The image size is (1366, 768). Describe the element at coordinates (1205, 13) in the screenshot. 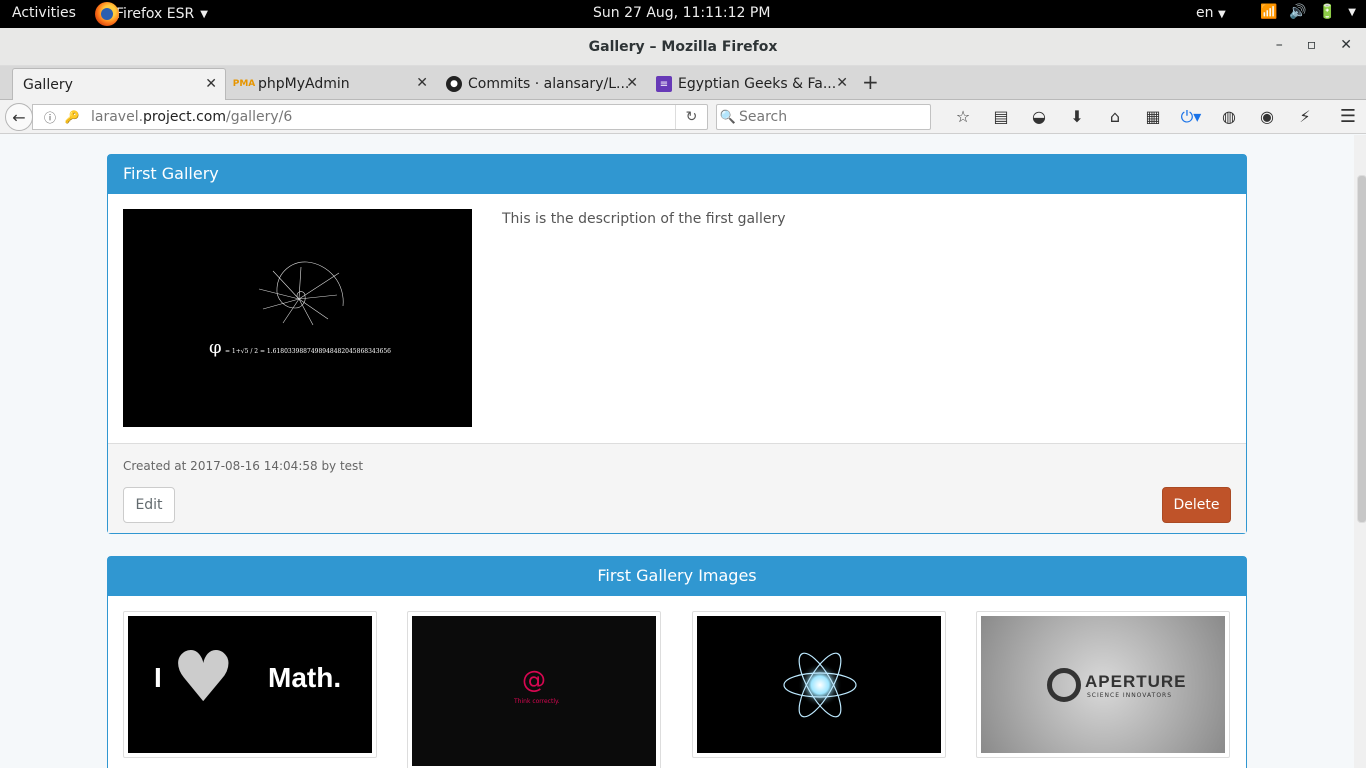

I see `input-language-label: en` at that location.